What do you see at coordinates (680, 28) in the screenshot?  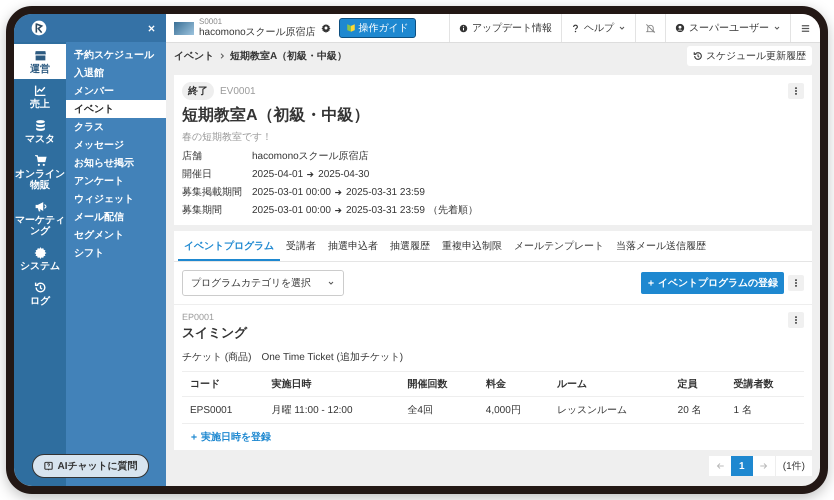 I see `user-icon` at bounding box center [680, 28].